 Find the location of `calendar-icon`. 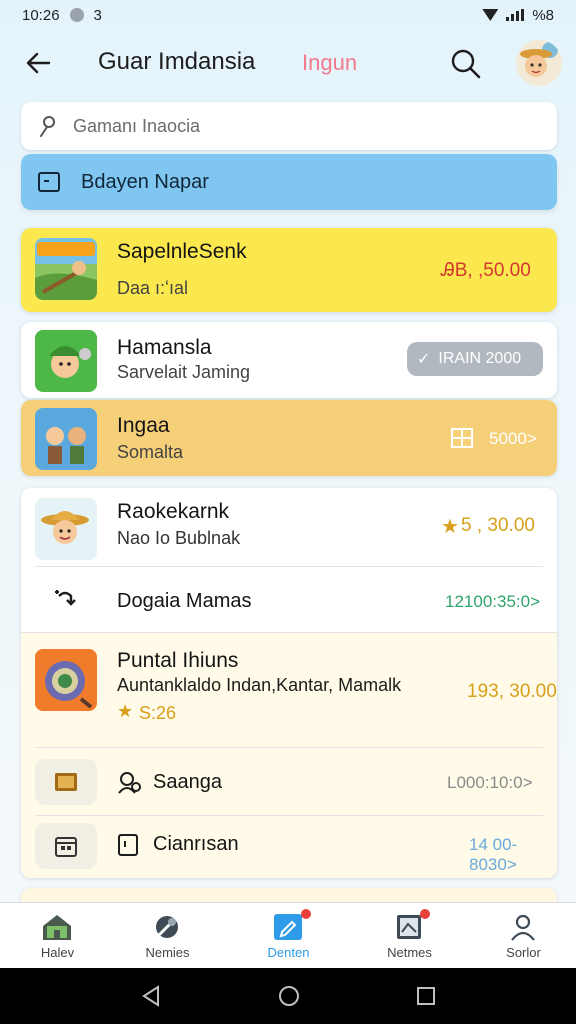

calendar-icon is located at coordinates (66, 847).